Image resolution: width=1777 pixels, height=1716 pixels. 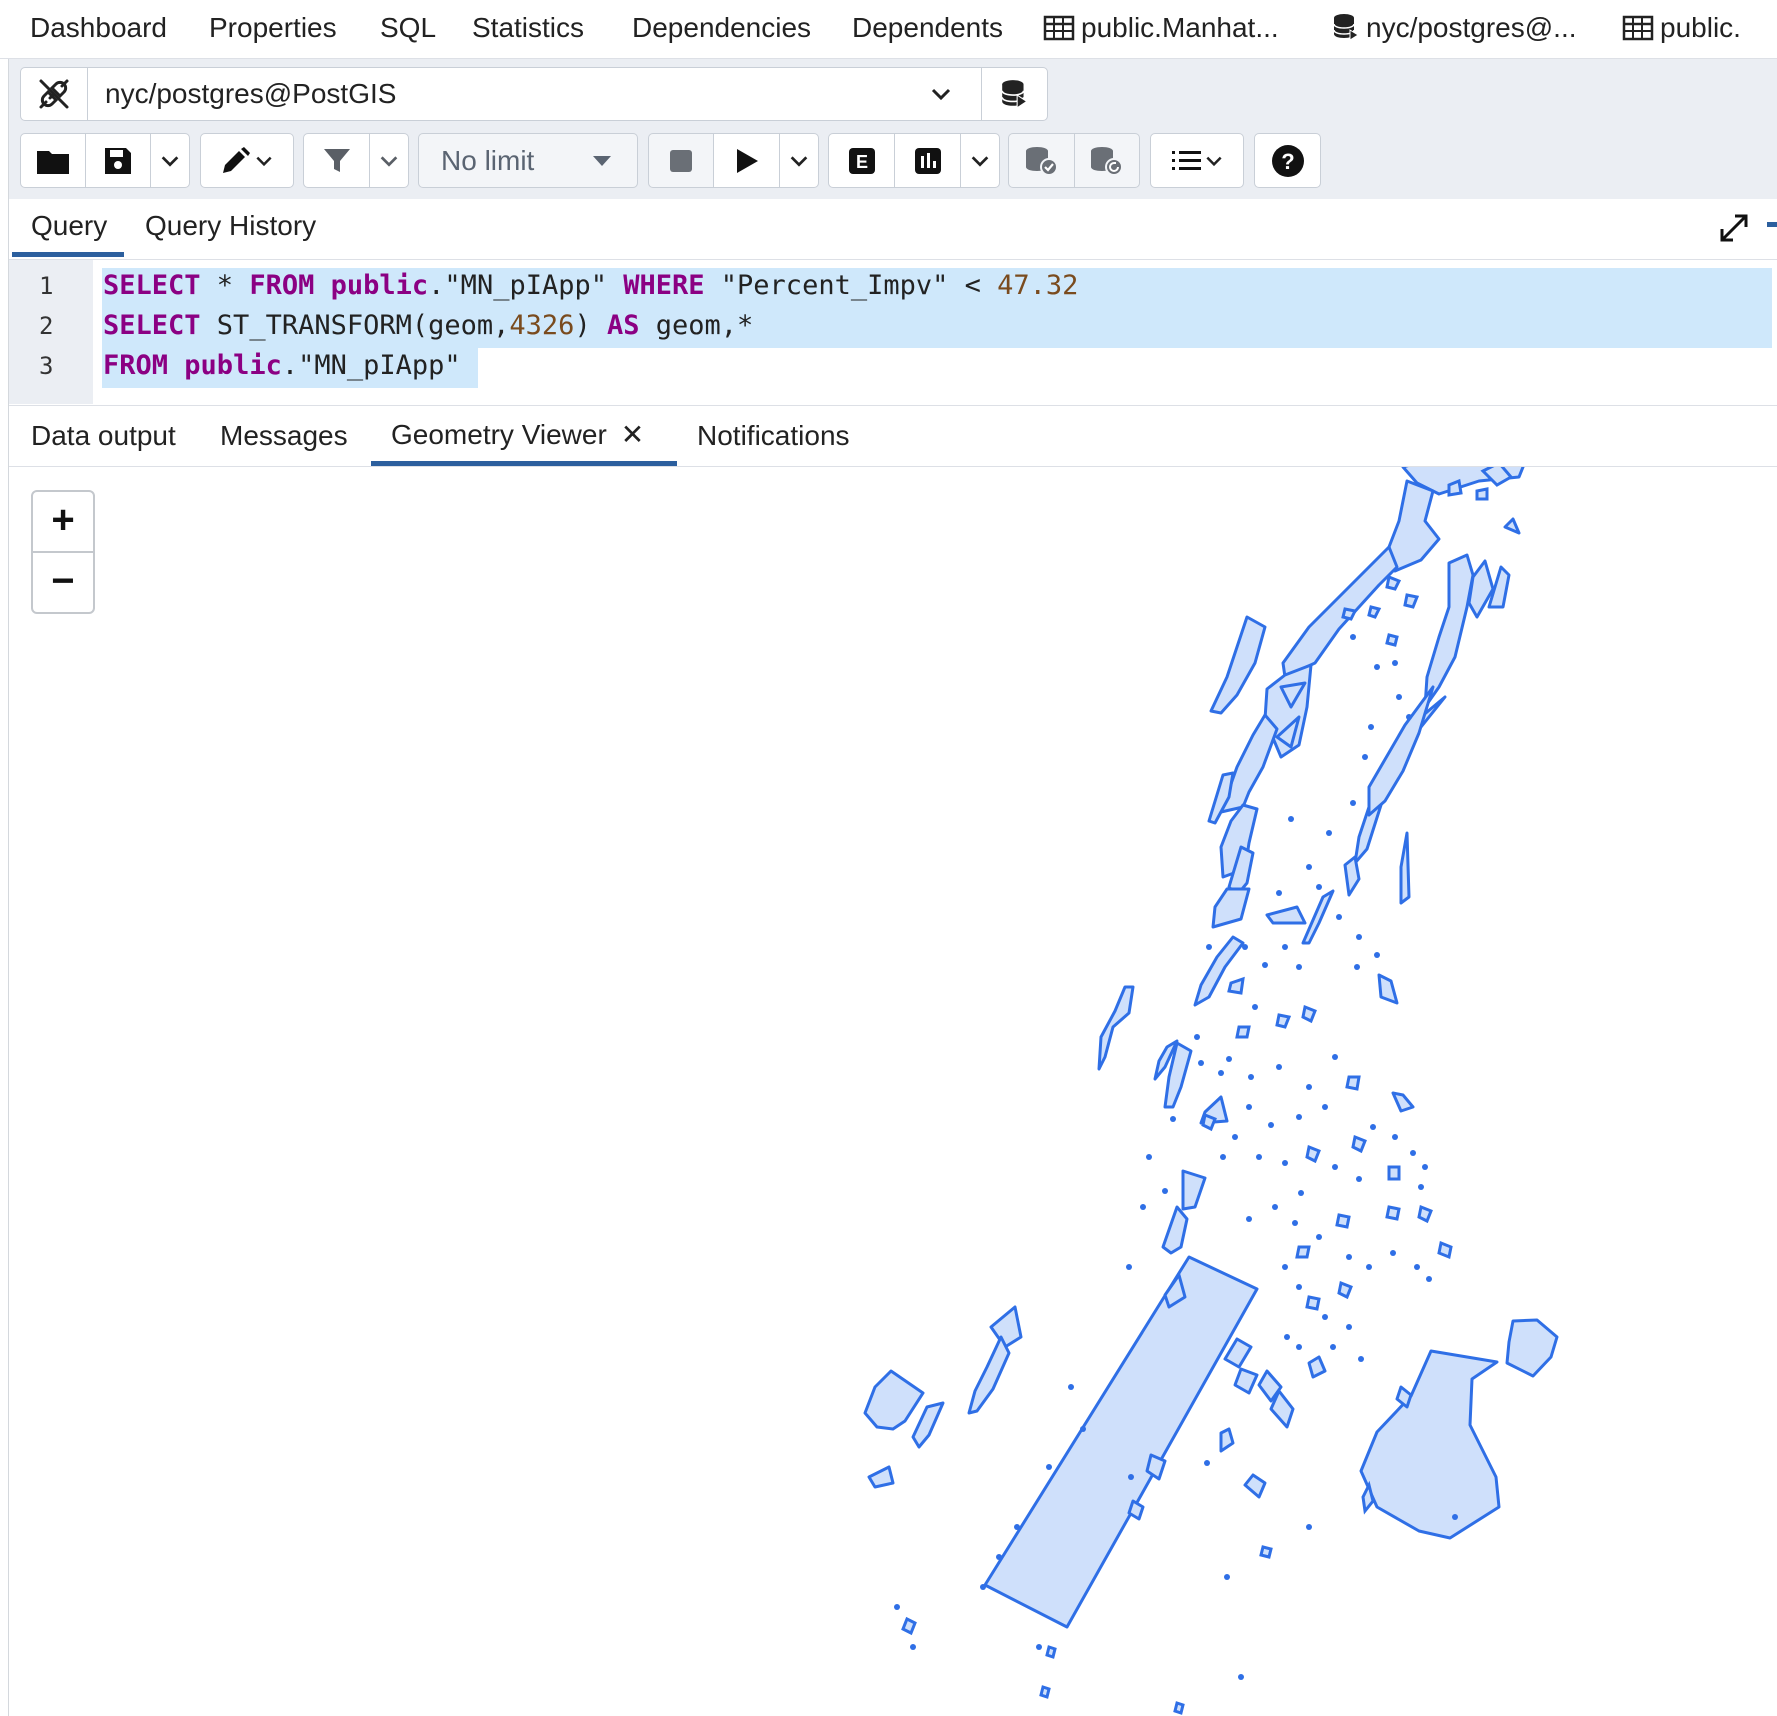 I want to click on line-number: 1, so click(x=46, y=286).